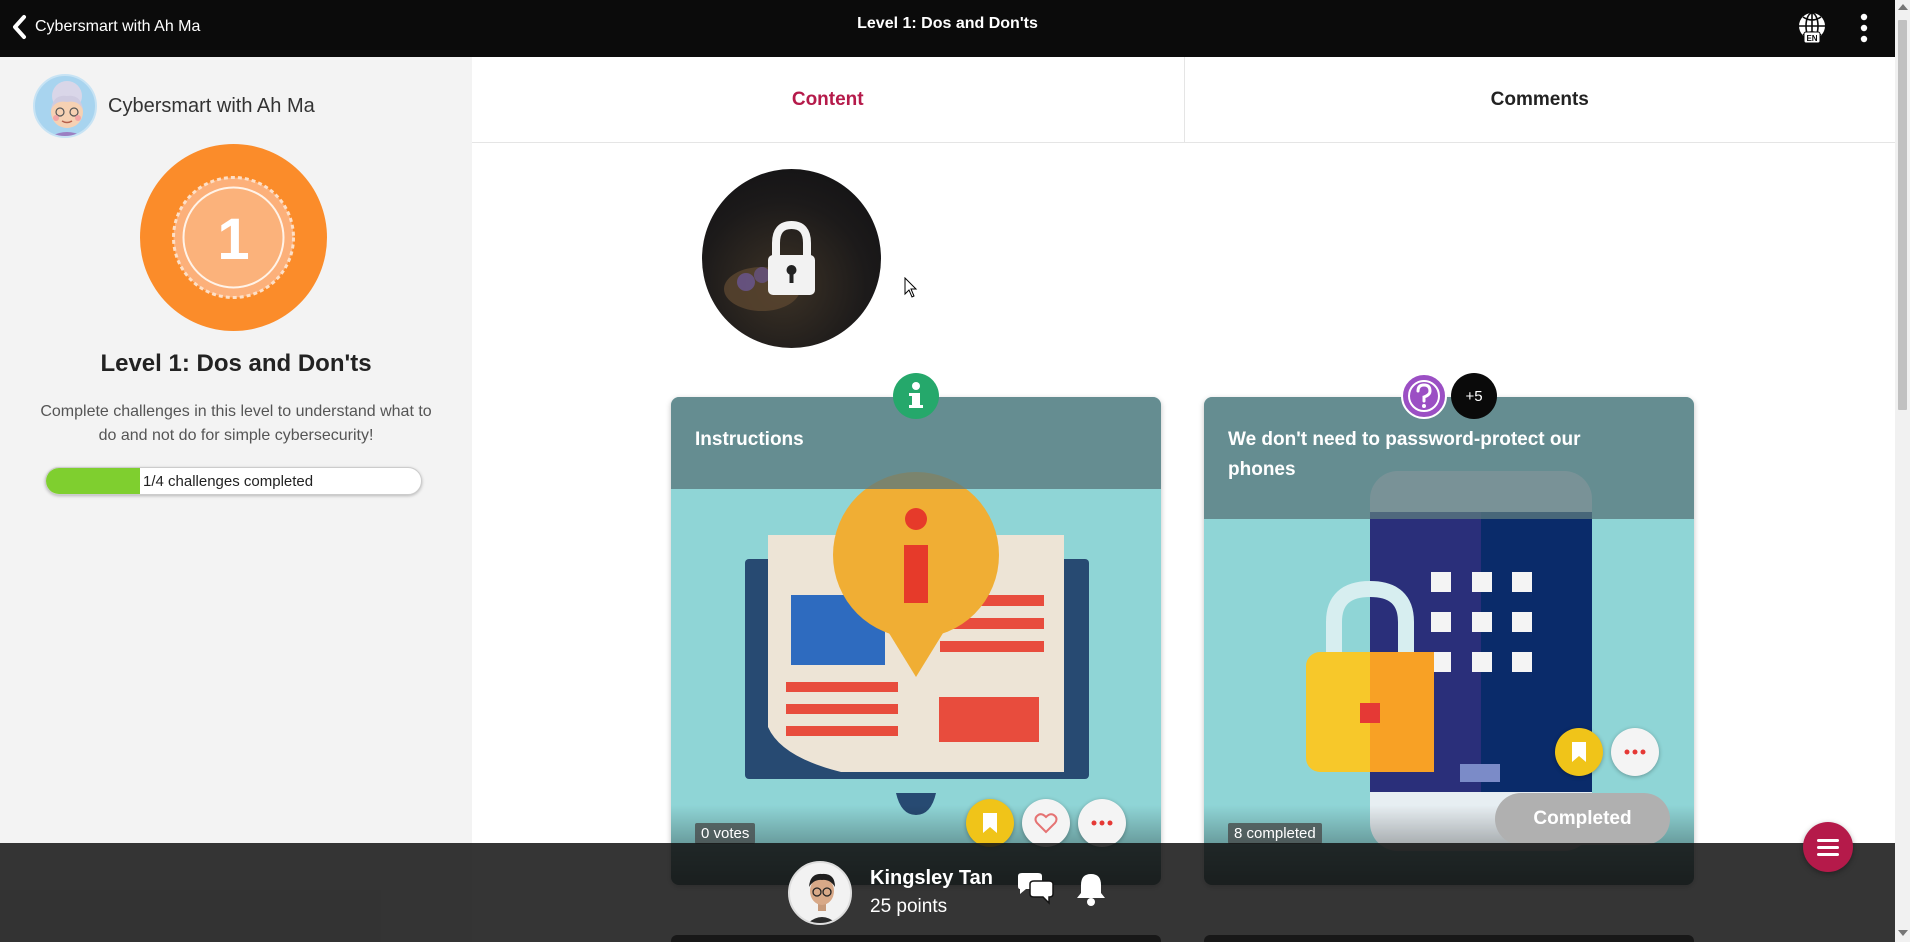 The height and width of the screenshot is (942, 1910). What do you see at coordinates (947, 23) in the screenshot?
I see `page-title: Level 1: Dos and Don'ts` at bounding box center [947, 23].